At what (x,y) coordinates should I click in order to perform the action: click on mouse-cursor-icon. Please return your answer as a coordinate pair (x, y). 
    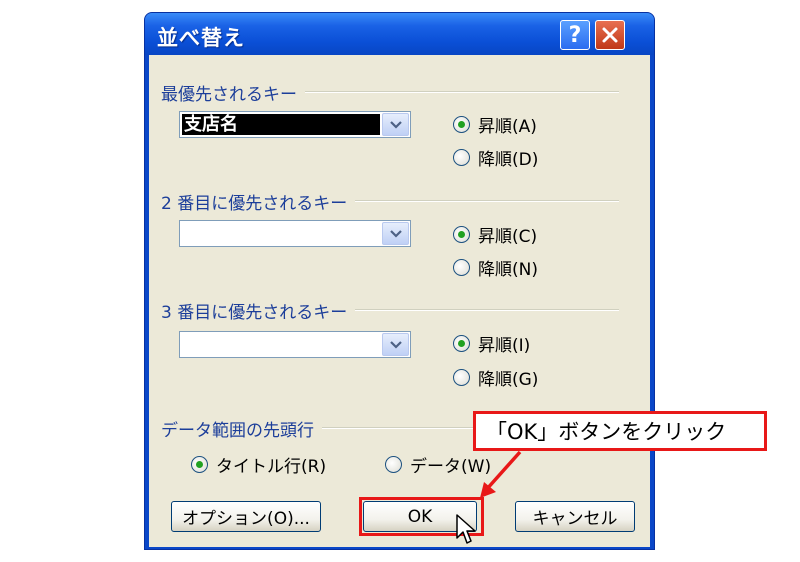
    Looking at the image, I should click on (466, 529).